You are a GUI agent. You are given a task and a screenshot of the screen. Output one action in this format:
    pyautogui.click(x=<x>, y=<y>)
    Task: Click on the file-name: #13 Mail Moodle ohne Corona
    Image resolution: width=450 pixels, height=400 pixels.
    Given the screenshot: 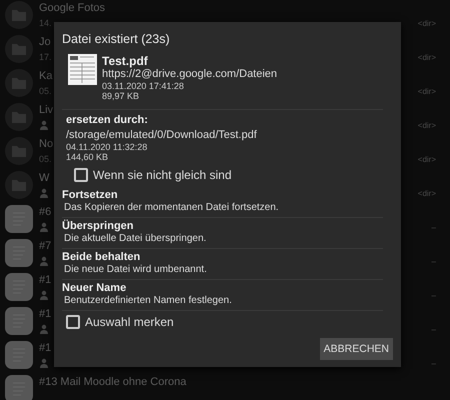 What is the action you would take?
    pyautogui.click(x=112, y=382)
    